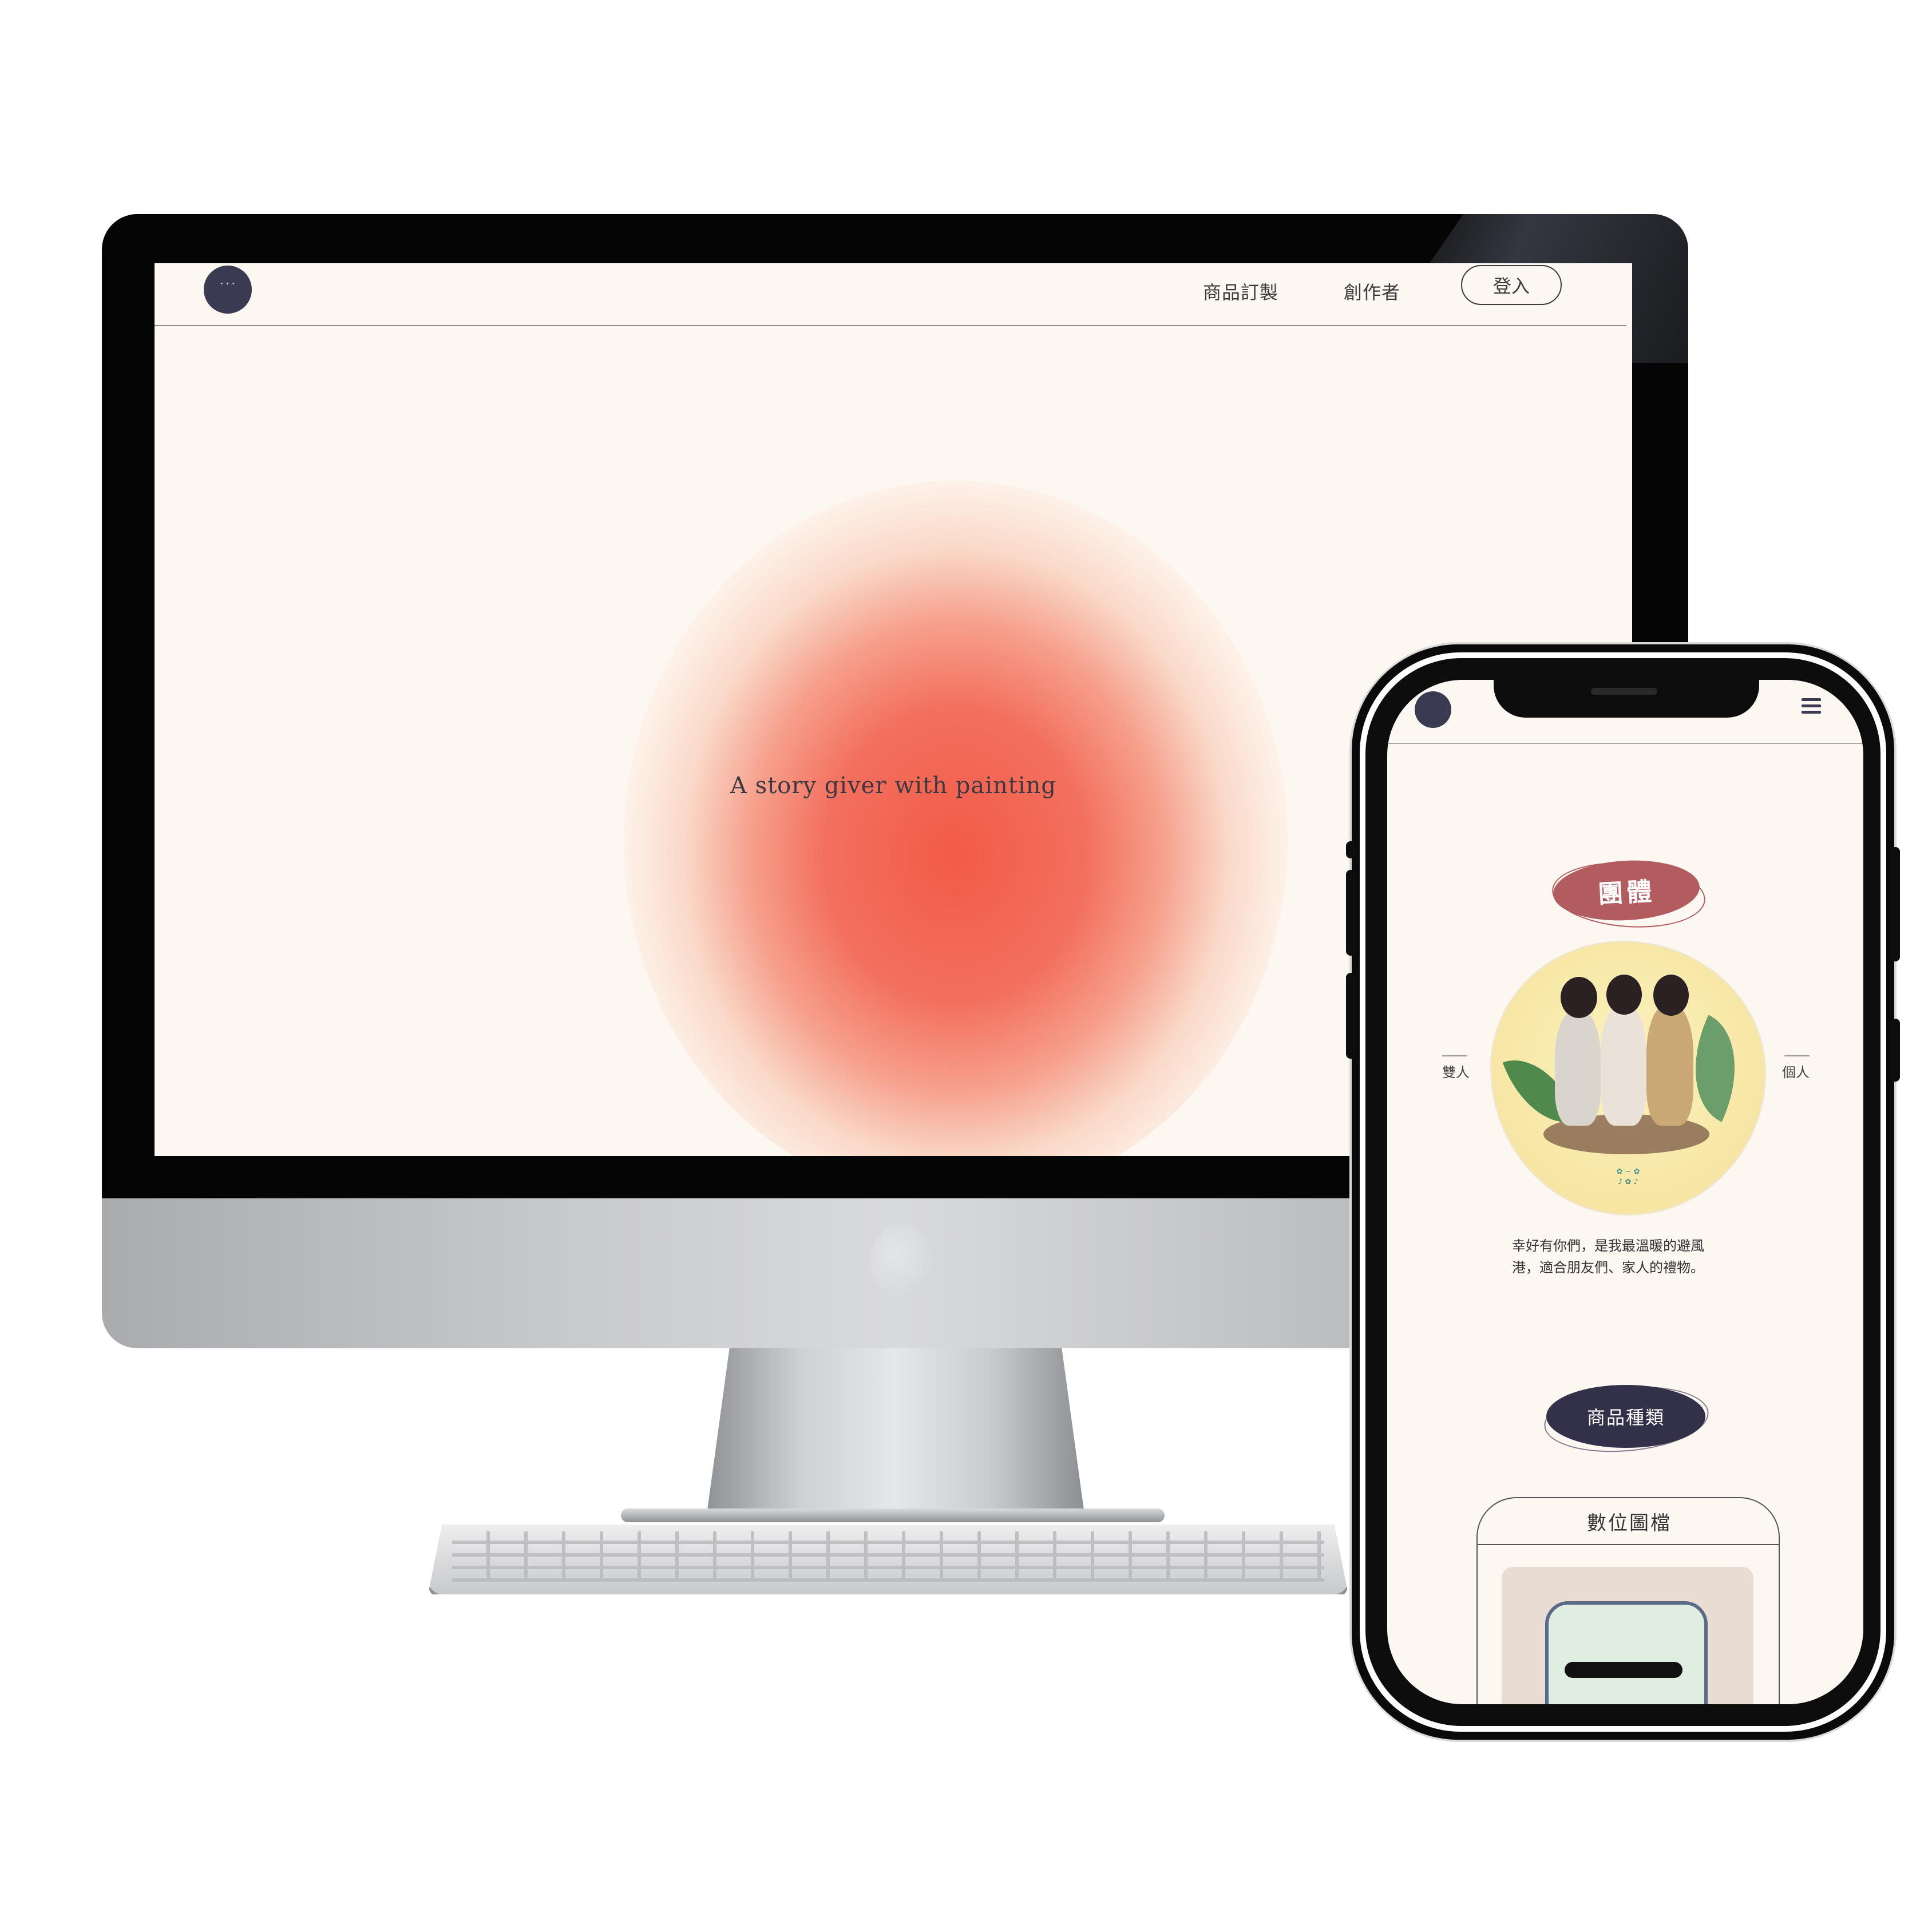 Image resolution: width=1932 pixels, height=1932 pixels. What do you see at coordinates (888, 1556) in the screenshot?
I see `keyboard-keys` at bounding box center [888, 1556].